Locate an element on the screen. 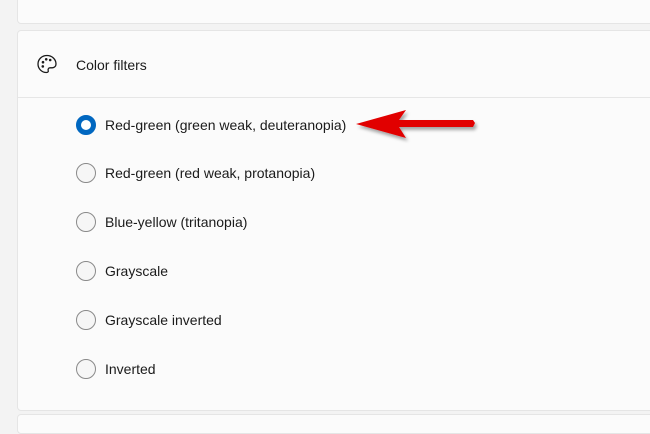 The image size is (650, 434). next-settings-card is located at coordinates (333, 424).